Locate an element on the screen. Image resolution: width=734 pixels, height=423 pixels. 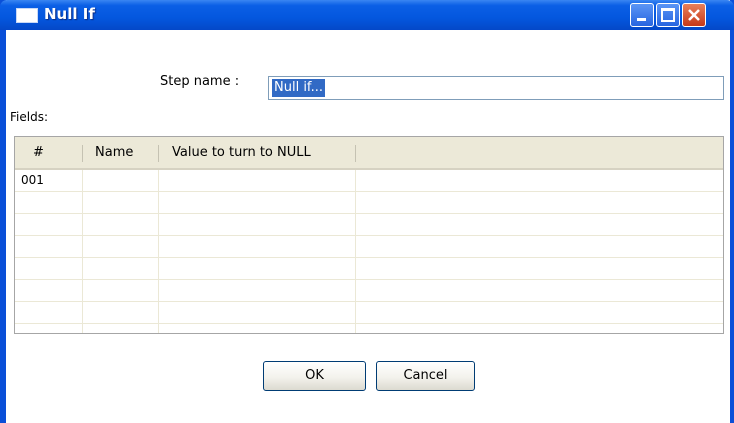
close-icon is located at coordinates (694, 15).